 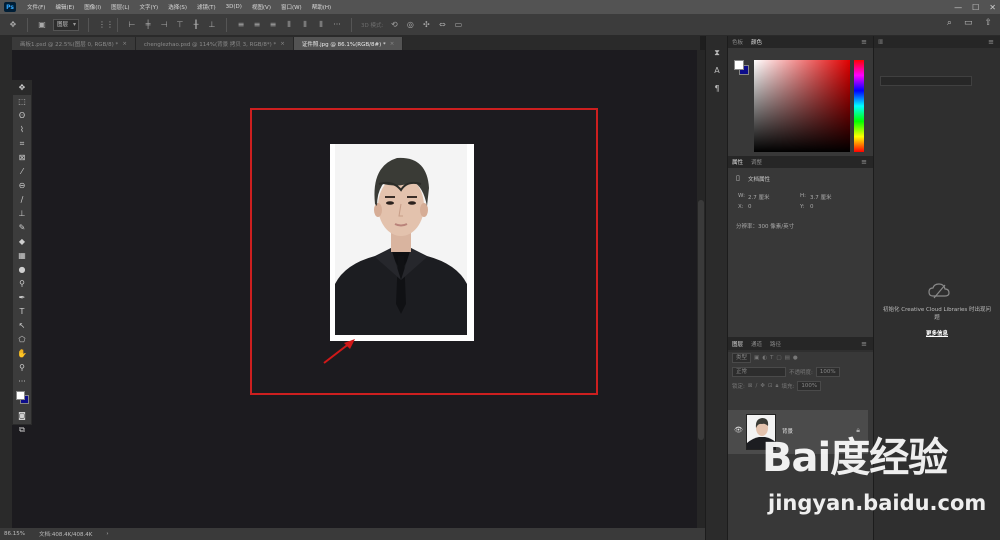 What do you see at coordinates (742, 358) in the screenshot?
I see `layer-kind-filter: 类型` at bounding box center [742, 358].